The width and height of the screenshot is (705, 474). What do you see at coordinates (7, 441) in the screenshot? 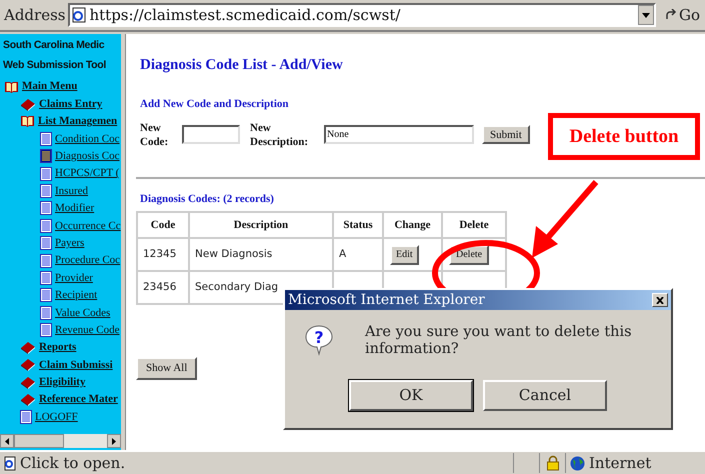
I see `left-arrow-icon` at bounding box center [7, 441].